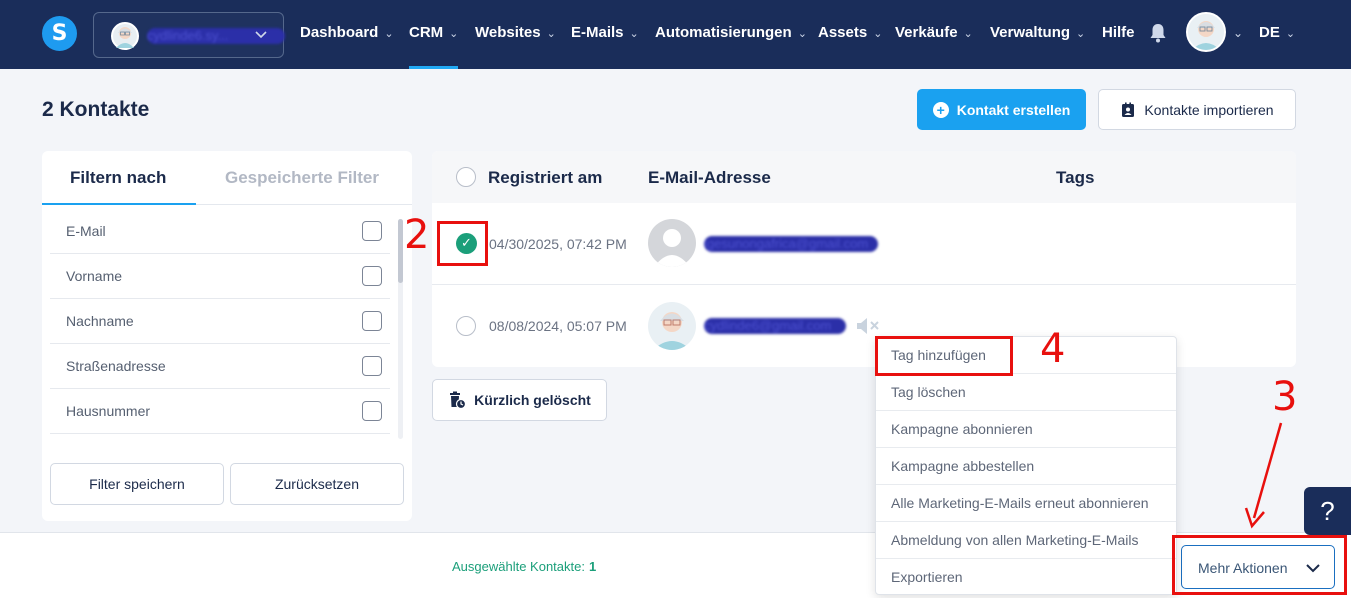  What do you see at coordinates (605, 32) in the screenshot?
I see `nav-item-emails: E-Mails ⌄` at bounding box center [605, 32].